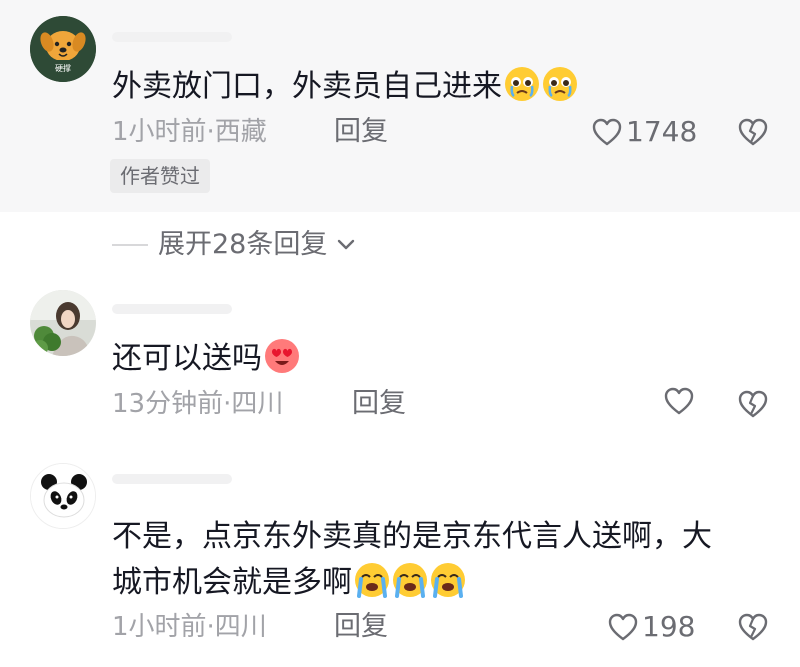 The width and height of the screenshot is (800, 667). Describe the element at coordinates (189, 132) in the screenshot. I see `comment-meta: 1小时前·西藏` at that location.